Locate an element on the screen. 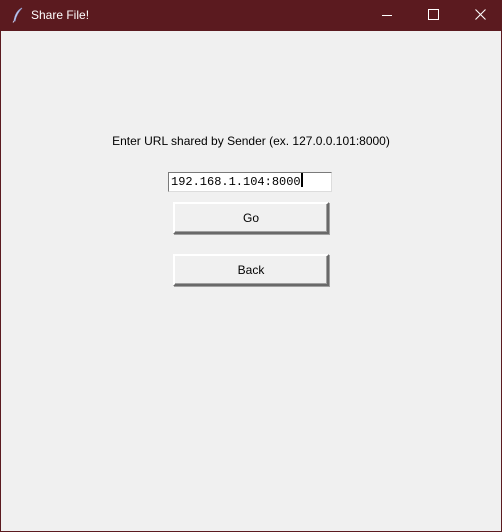 The image size is (502, 532). back-button: Back is located at coordinates (251, 270).